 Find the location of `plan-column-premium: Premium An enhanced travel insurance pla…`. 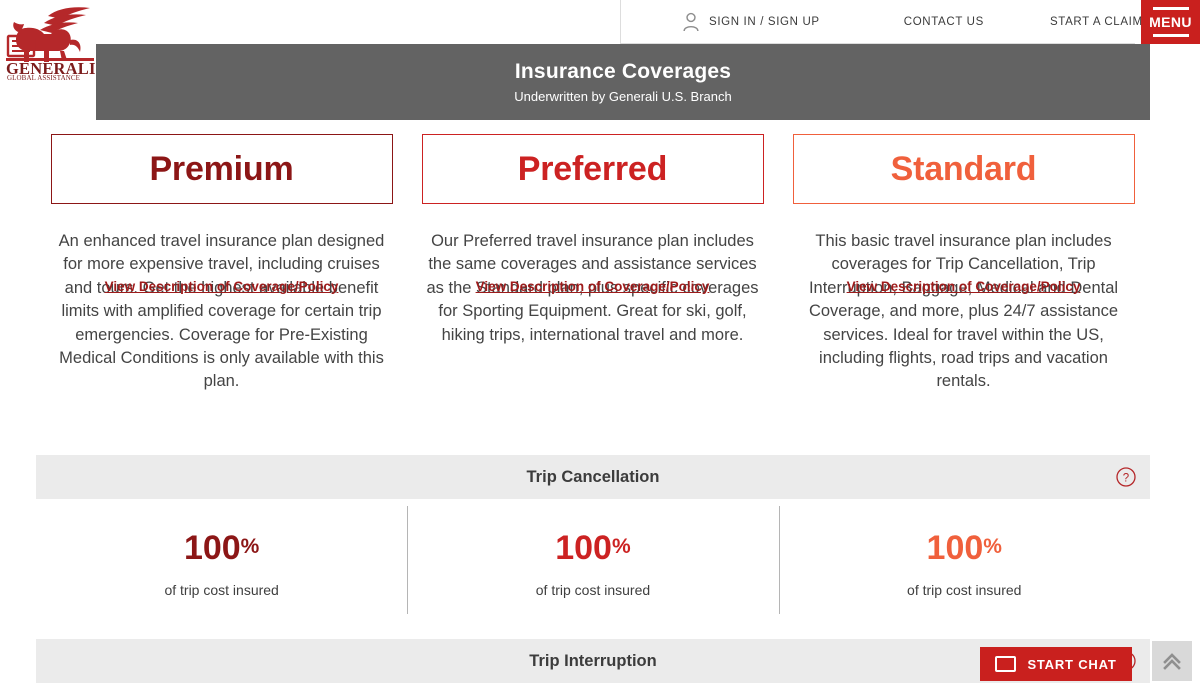

plan-column-premium: Premium An enhanced travel insurance pla… is located at coordinates (221, 264).